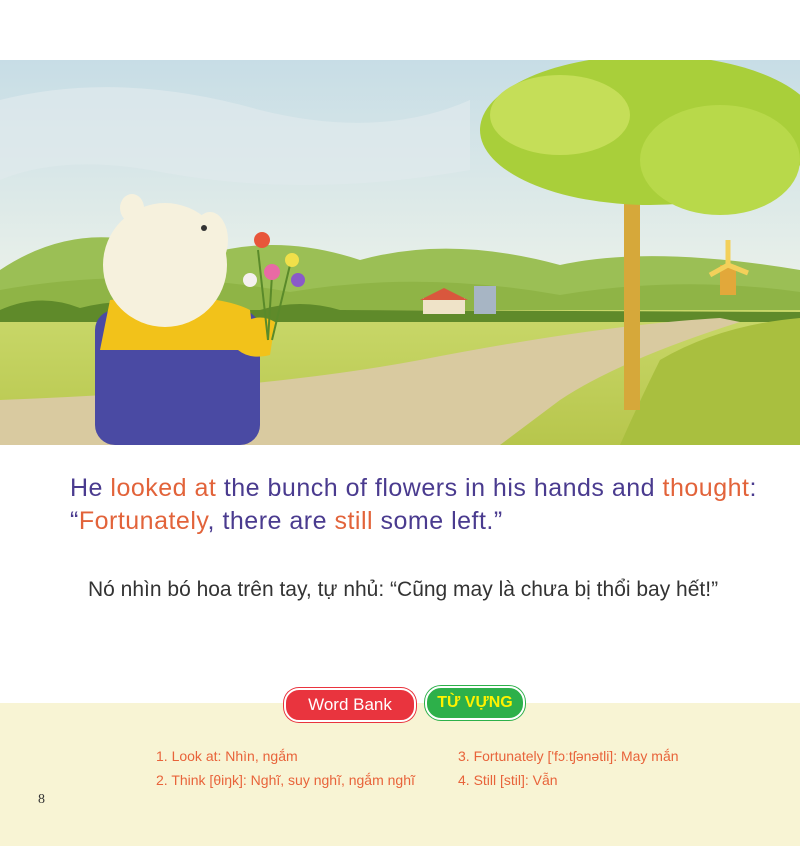 This screenshot has height=846, width=800. I want to click on vocab-highlight-thought: thought, so click(706, 488).